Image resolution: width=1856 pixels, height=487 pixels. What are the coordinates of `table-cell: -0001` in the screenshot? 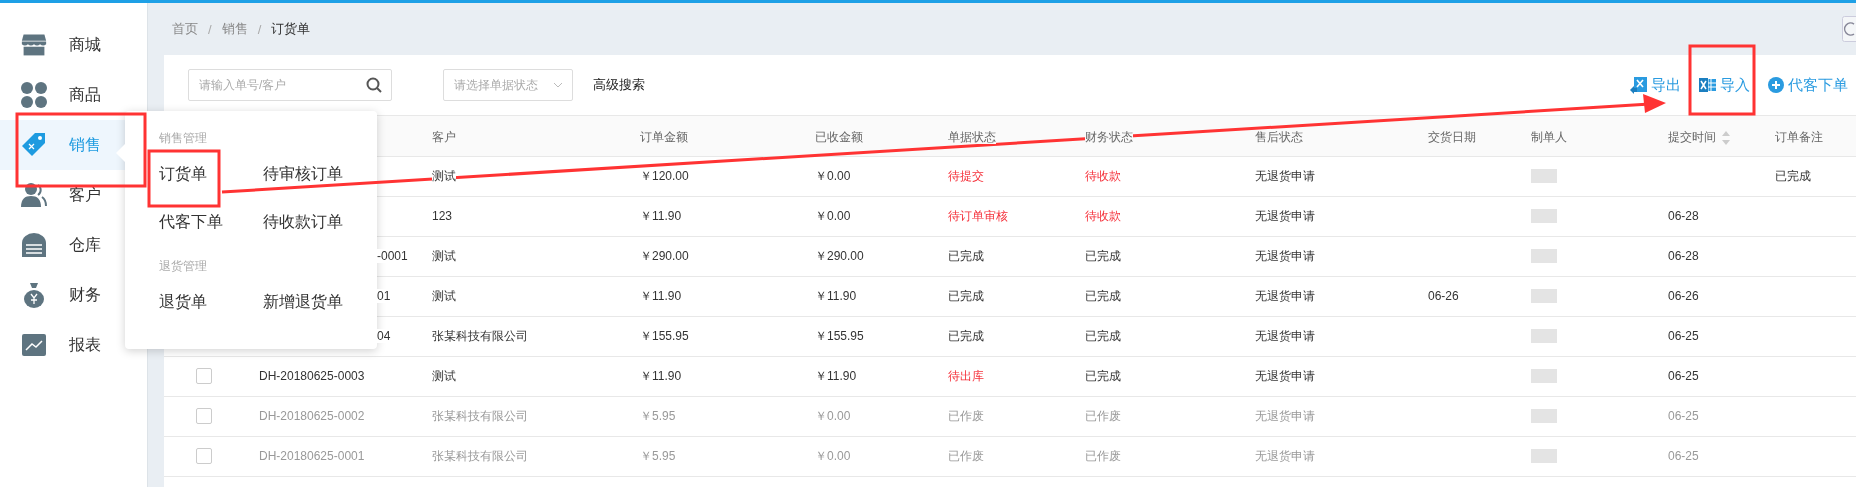 It's located at (392, 256).